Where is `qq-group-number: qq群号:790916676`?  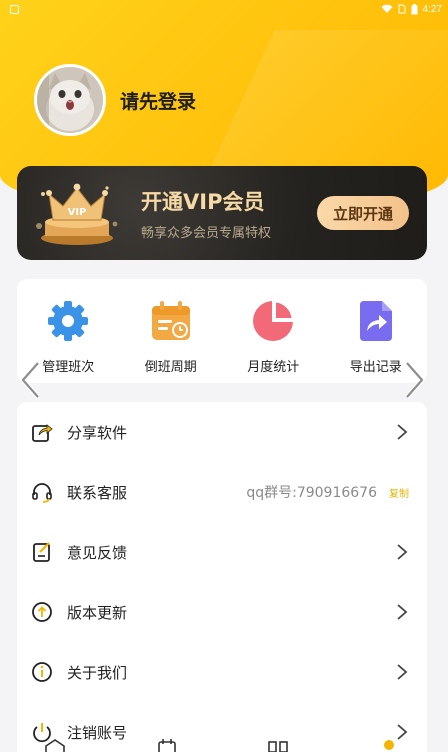 qq-group-number: qq群号:790916676 is located at coordinates (311, 493).